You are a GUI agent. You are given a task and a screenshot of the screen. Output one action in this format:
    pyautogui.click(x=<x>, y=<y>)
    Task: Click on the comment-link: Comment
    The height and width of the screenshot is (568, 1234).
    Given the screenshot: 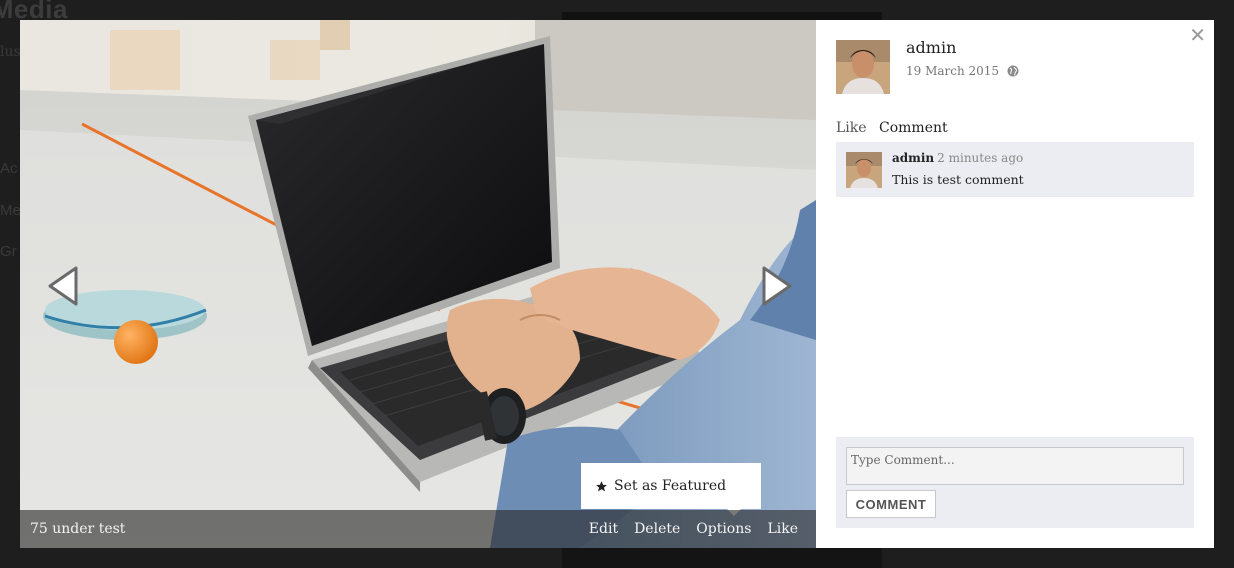 What is the action you would take?
    pyautogui.click(x=913, y=128)
    